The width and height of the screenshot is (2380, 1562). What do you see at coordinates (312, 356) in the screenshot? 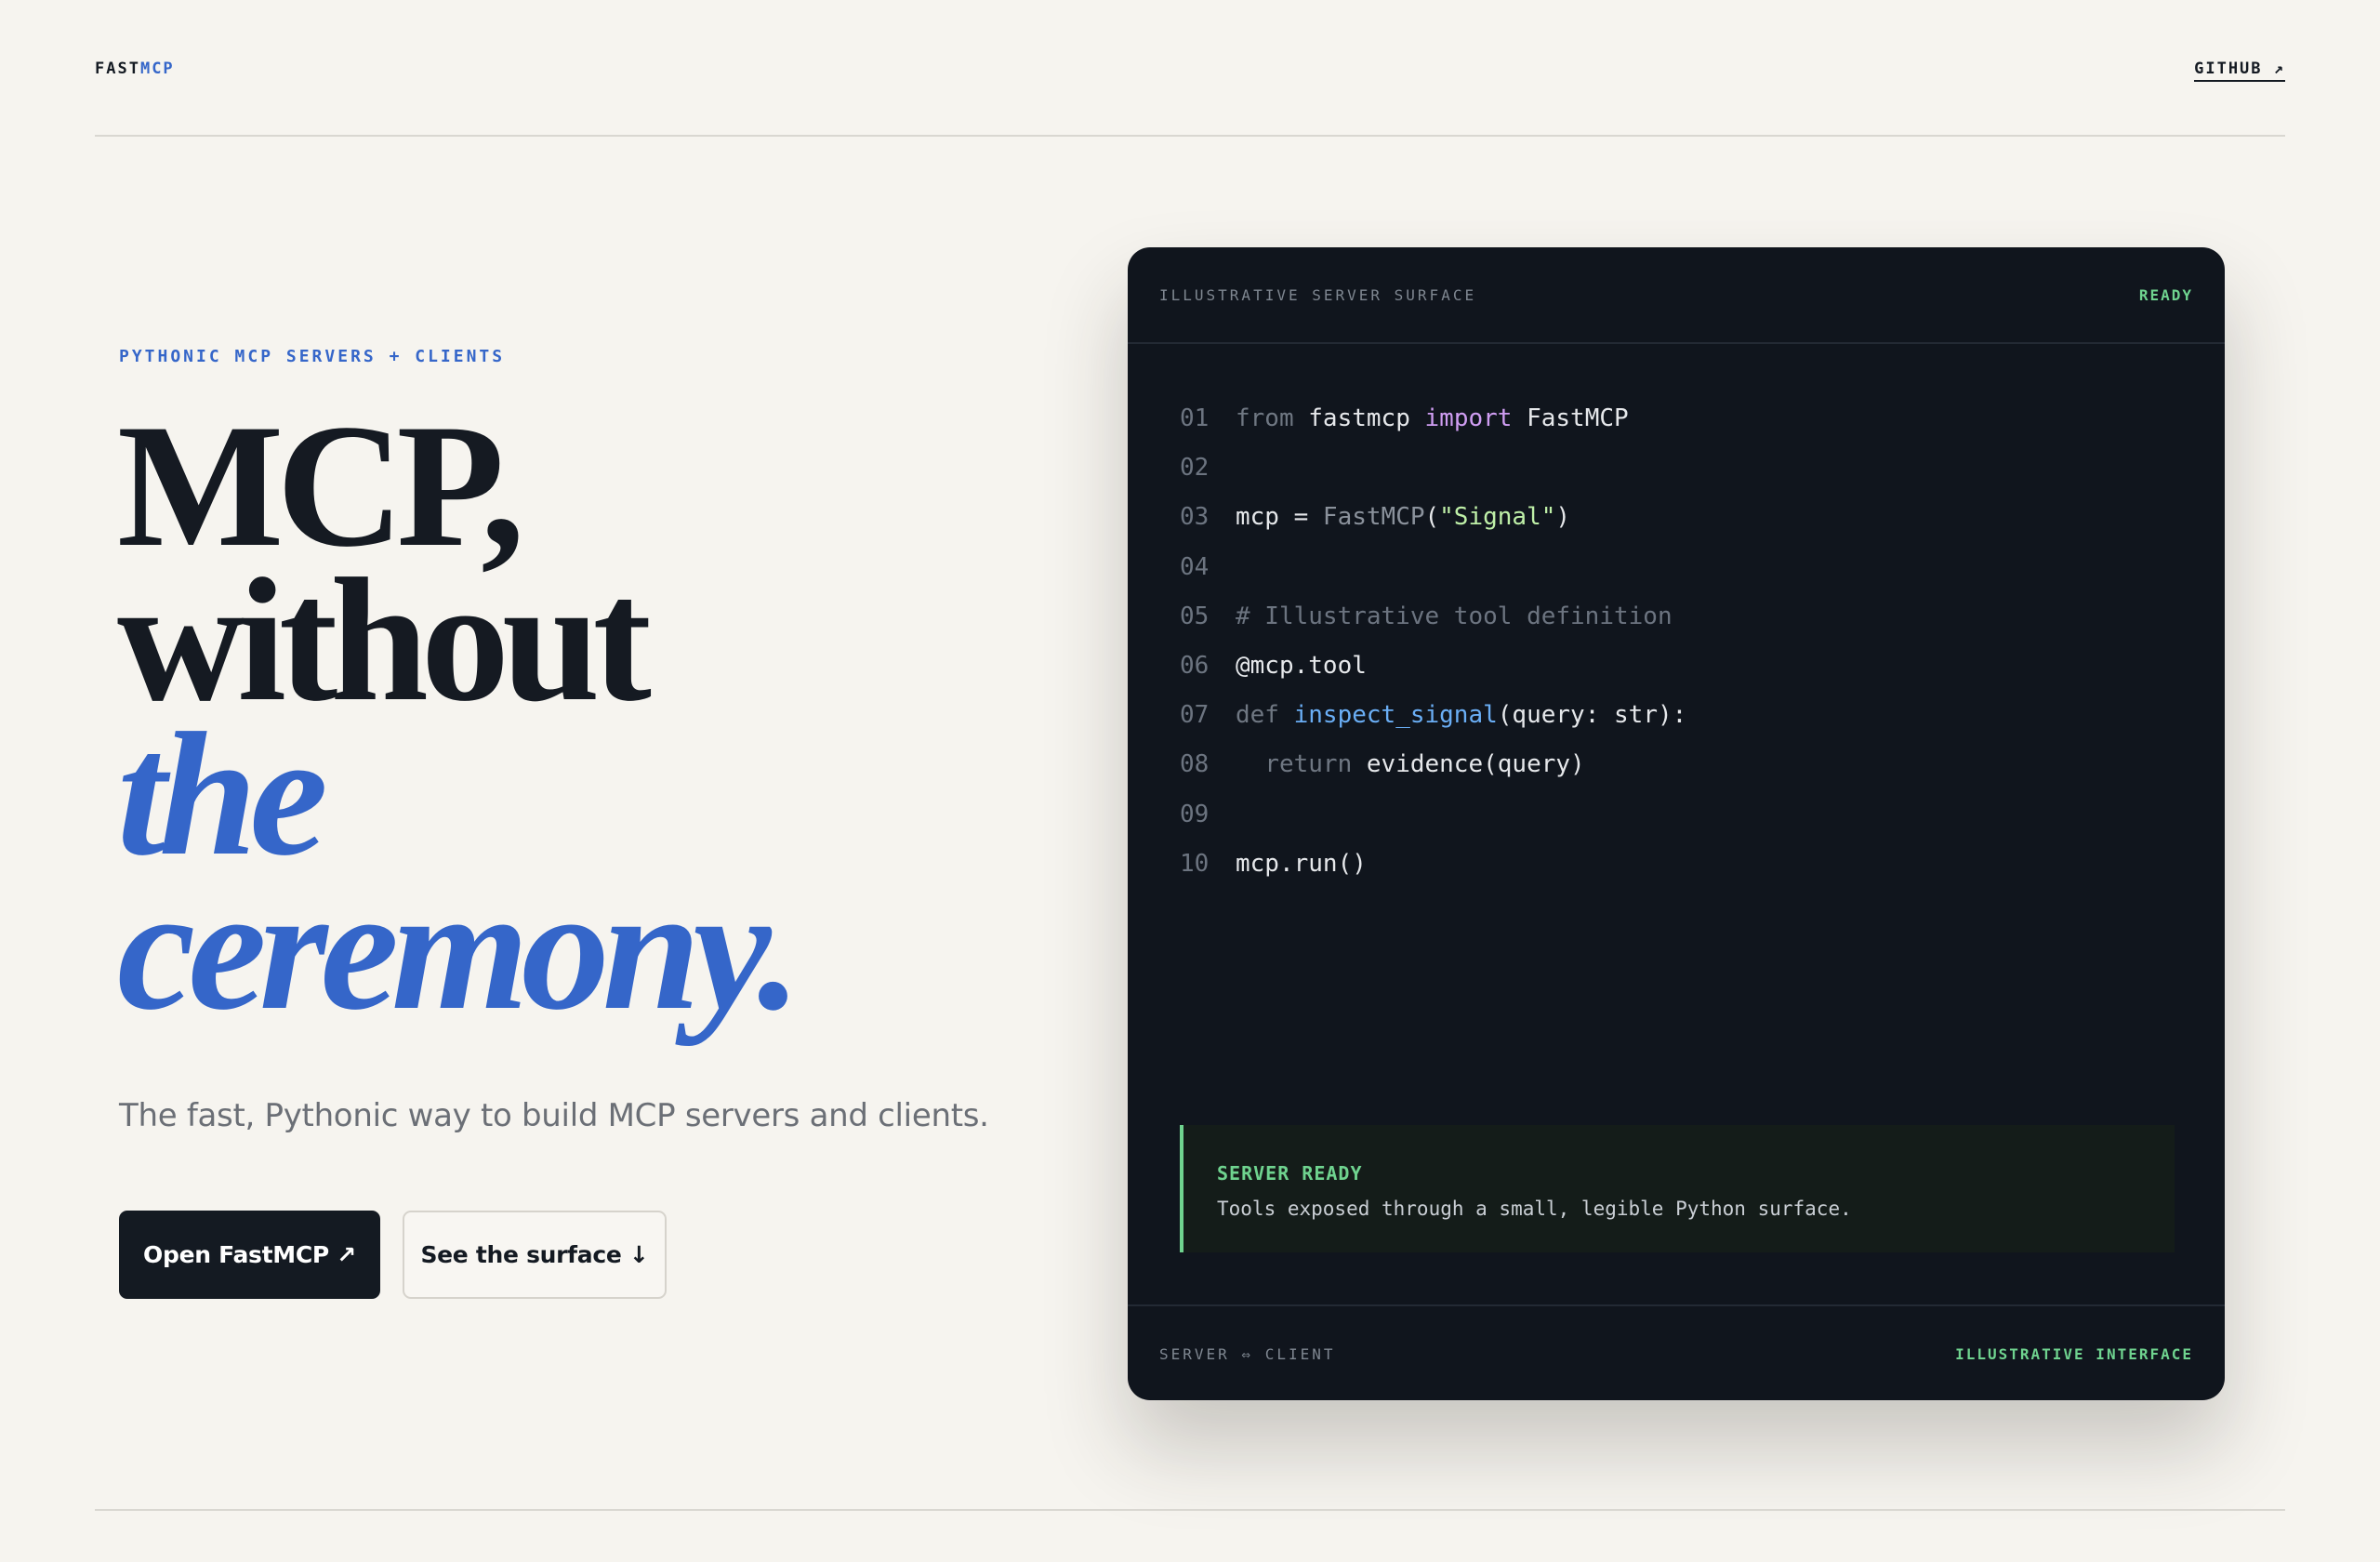
I see `hero-eyebrow: PYTHONIC MCP SERVERS + CLIENTS` at bounding box center [312, 356].